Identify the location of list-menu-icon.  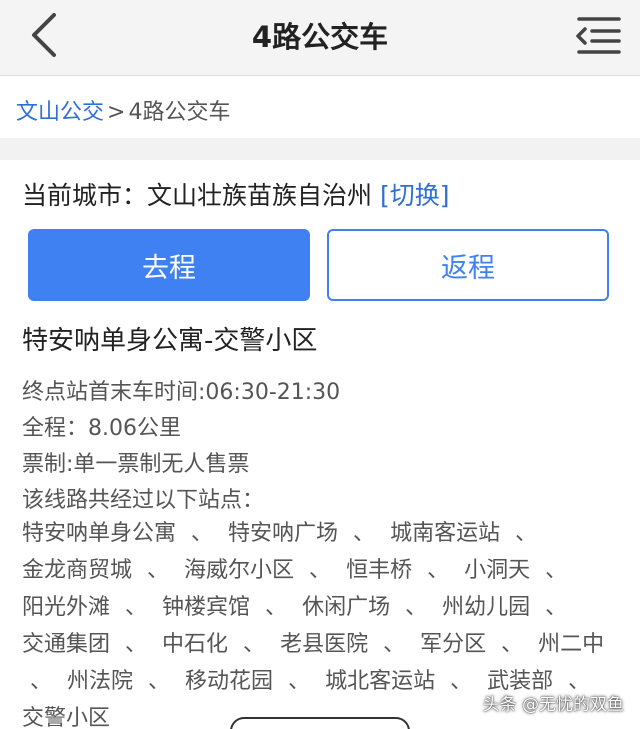
(597, 37).